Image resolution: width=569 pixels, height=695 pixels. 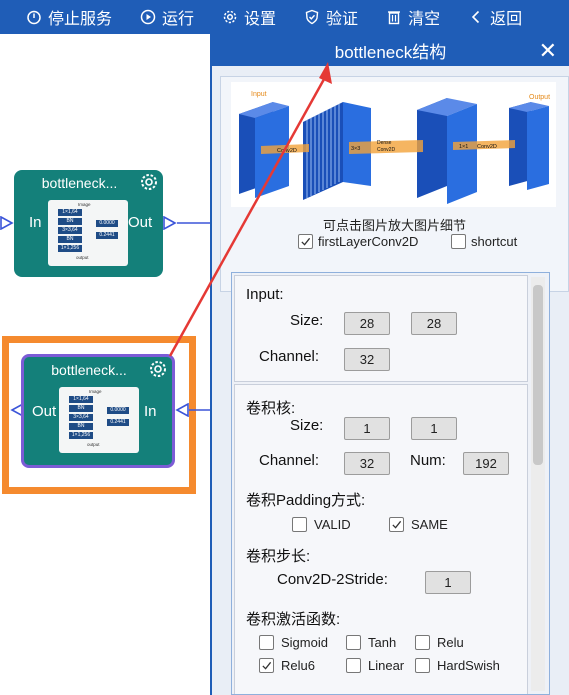 I want to click on activation-linear-label: Linear, so click(x=386, y=665).